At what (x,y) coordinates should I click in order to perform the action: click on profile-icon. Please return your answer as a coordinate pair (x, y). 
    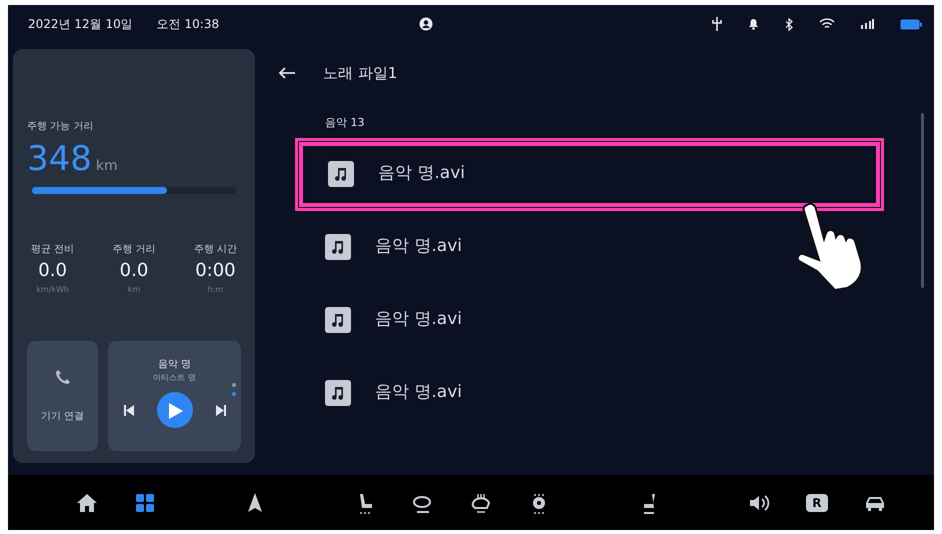
    Looking at the image, I should click on (425, 24).